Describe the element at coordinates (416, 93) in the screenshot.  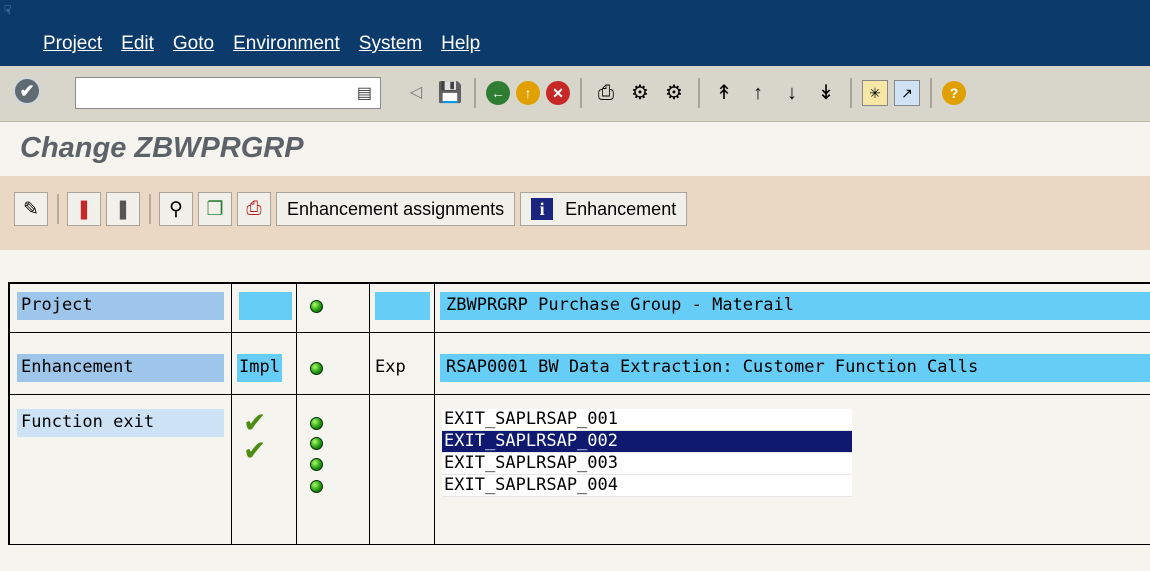
I see `arrow-left-icon: ◁` at that location.